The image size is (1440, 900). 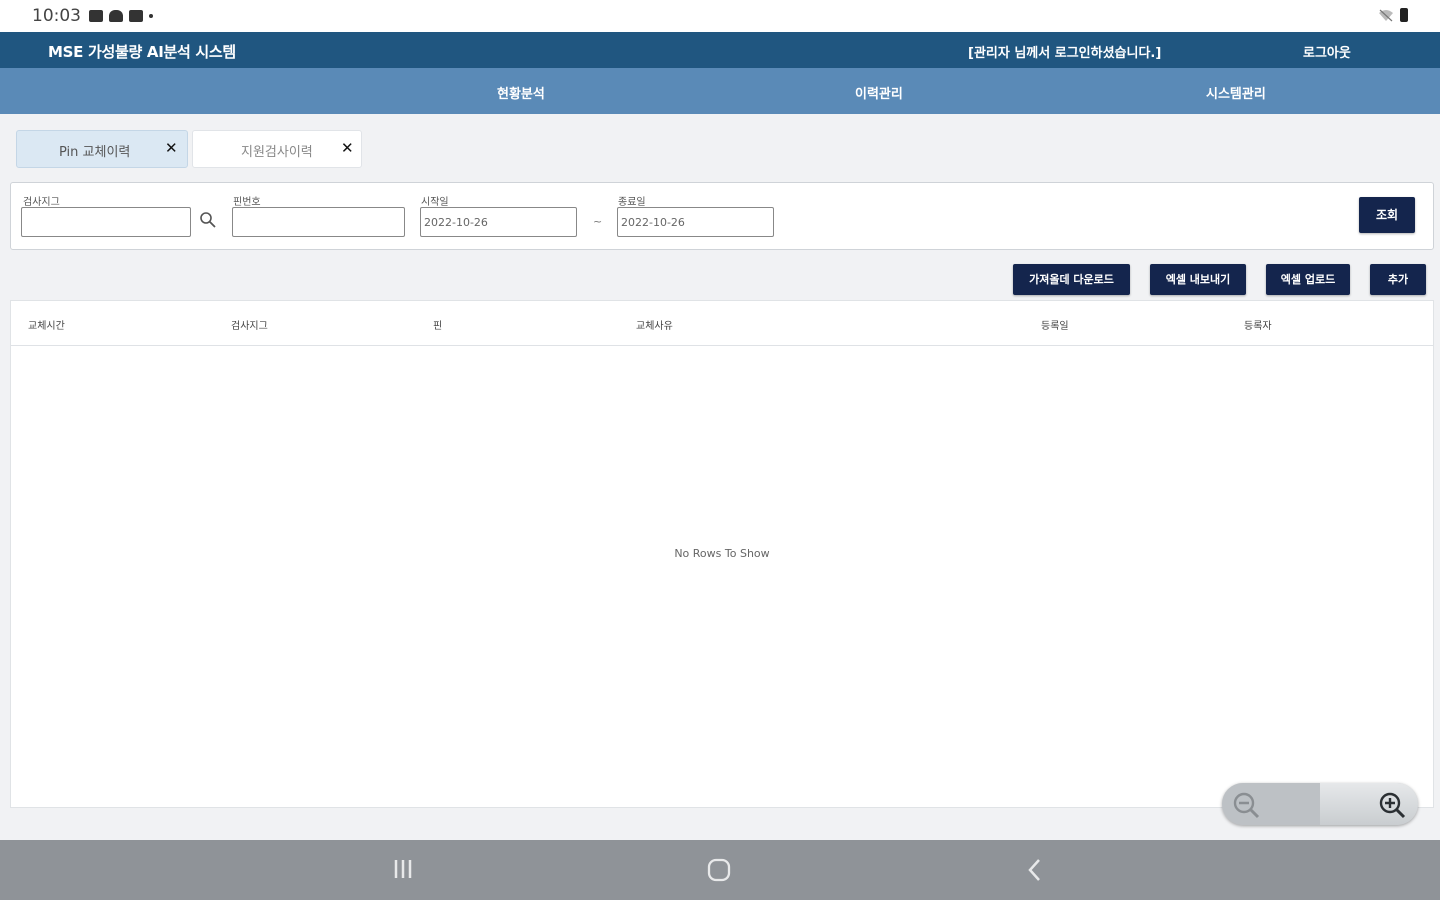 I want to click on status-time: 10:03, so click(x=56, y=16).